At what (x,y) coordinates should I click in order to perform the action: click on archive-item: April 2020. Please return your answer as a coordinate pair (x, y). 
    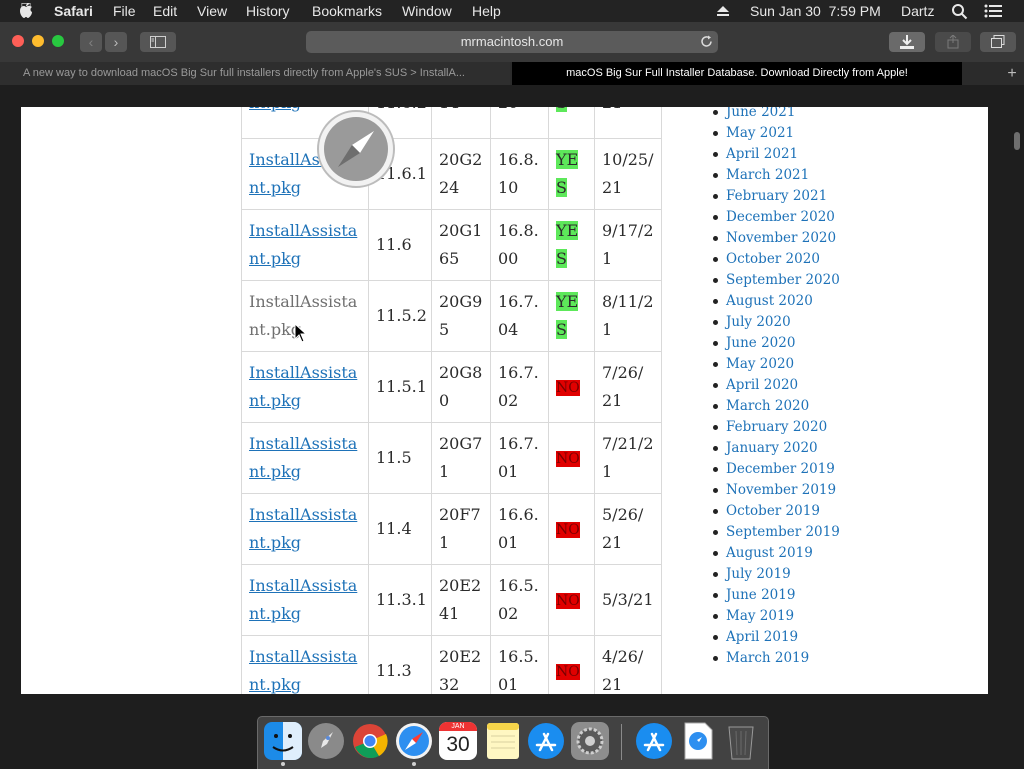
    Looking at the image, I should click on (776, 385).